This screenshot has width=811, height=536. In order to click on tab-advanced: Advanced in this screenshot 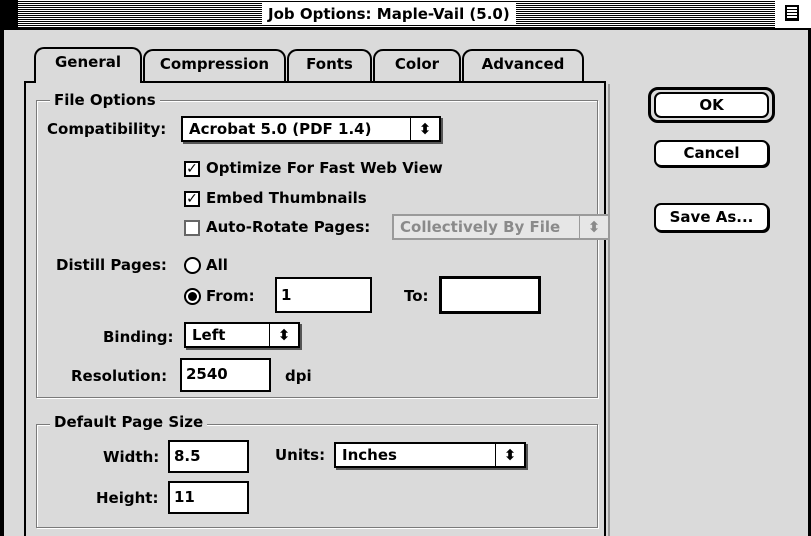, I will do `click(523, 65)`.